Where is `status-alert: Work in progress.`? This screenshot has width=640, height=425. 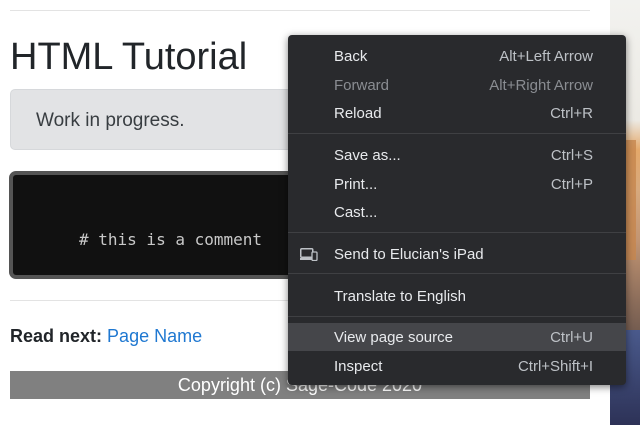
status-alert: Work in progress. is located at coordinates (152, 119).